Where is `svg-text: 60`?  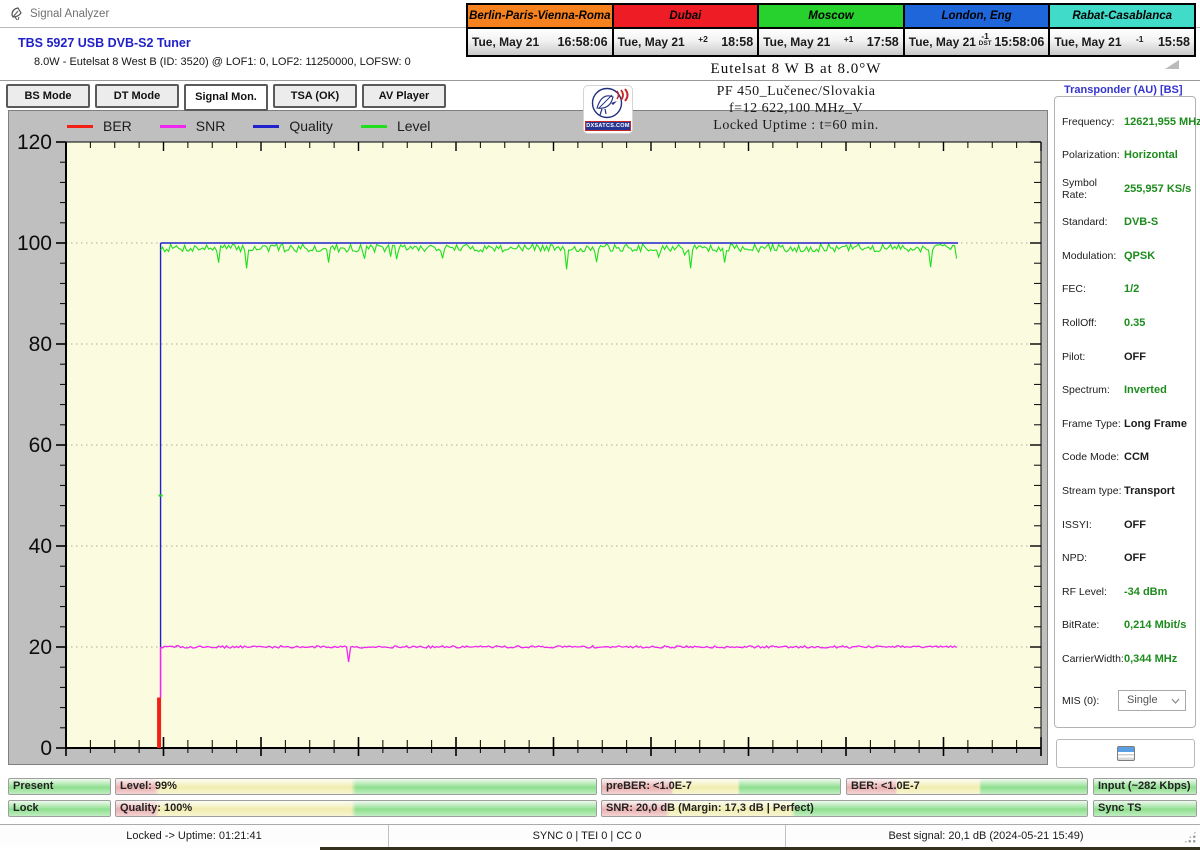
svg-text: 60 is located at coordinates (40, 445).